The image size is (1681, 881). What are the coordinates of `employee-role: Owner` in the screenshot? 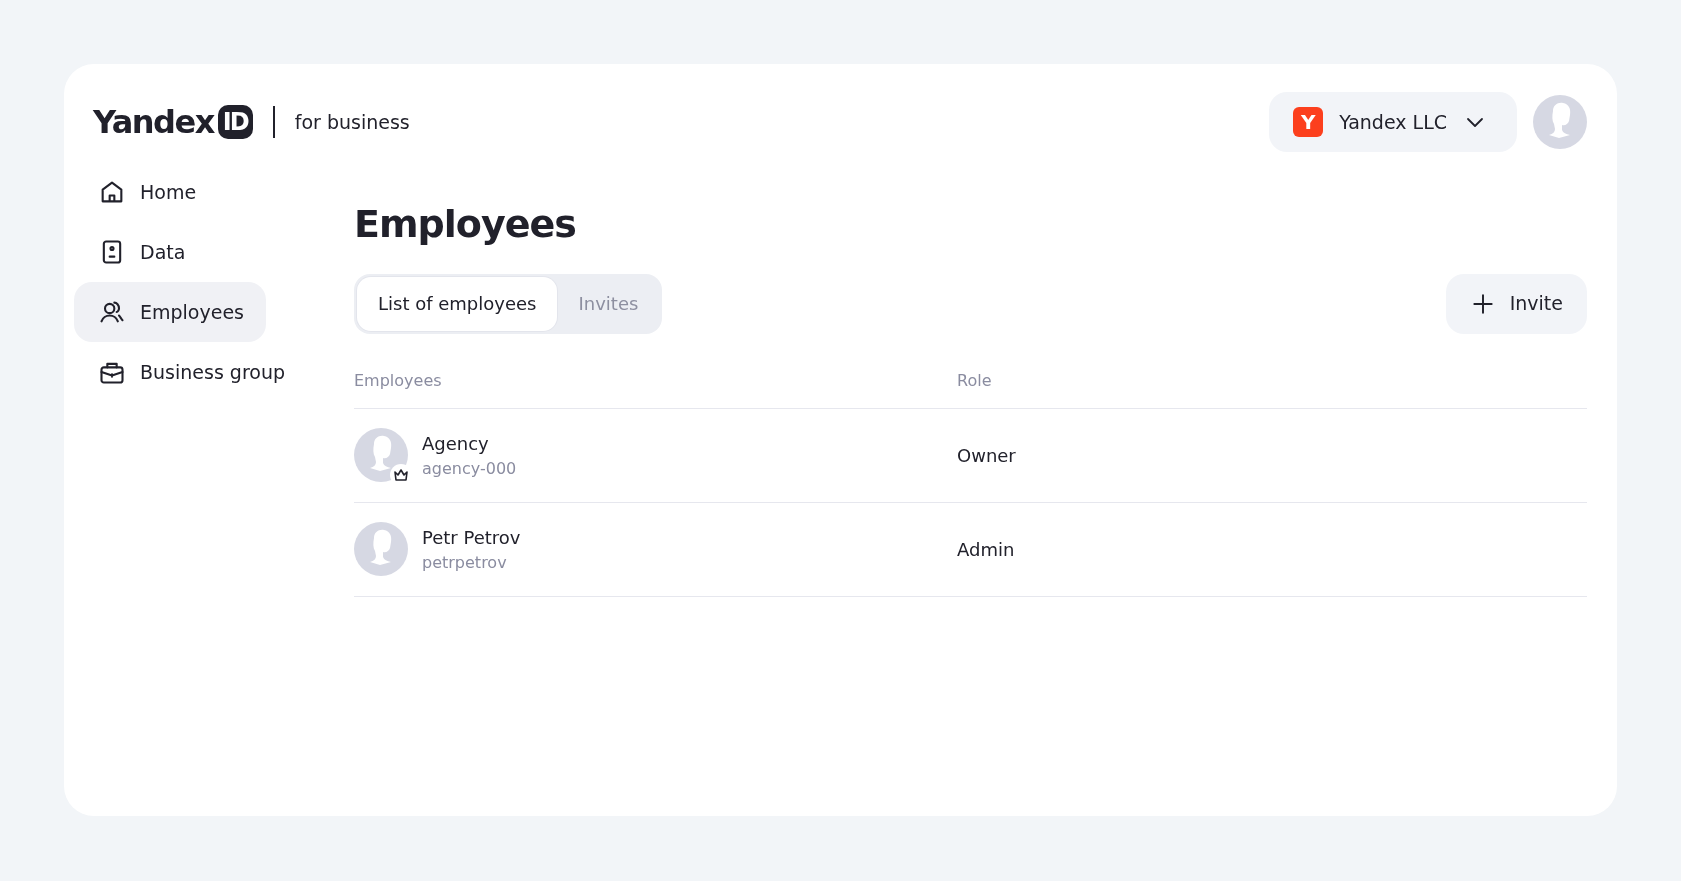 It's located at (986, 455).